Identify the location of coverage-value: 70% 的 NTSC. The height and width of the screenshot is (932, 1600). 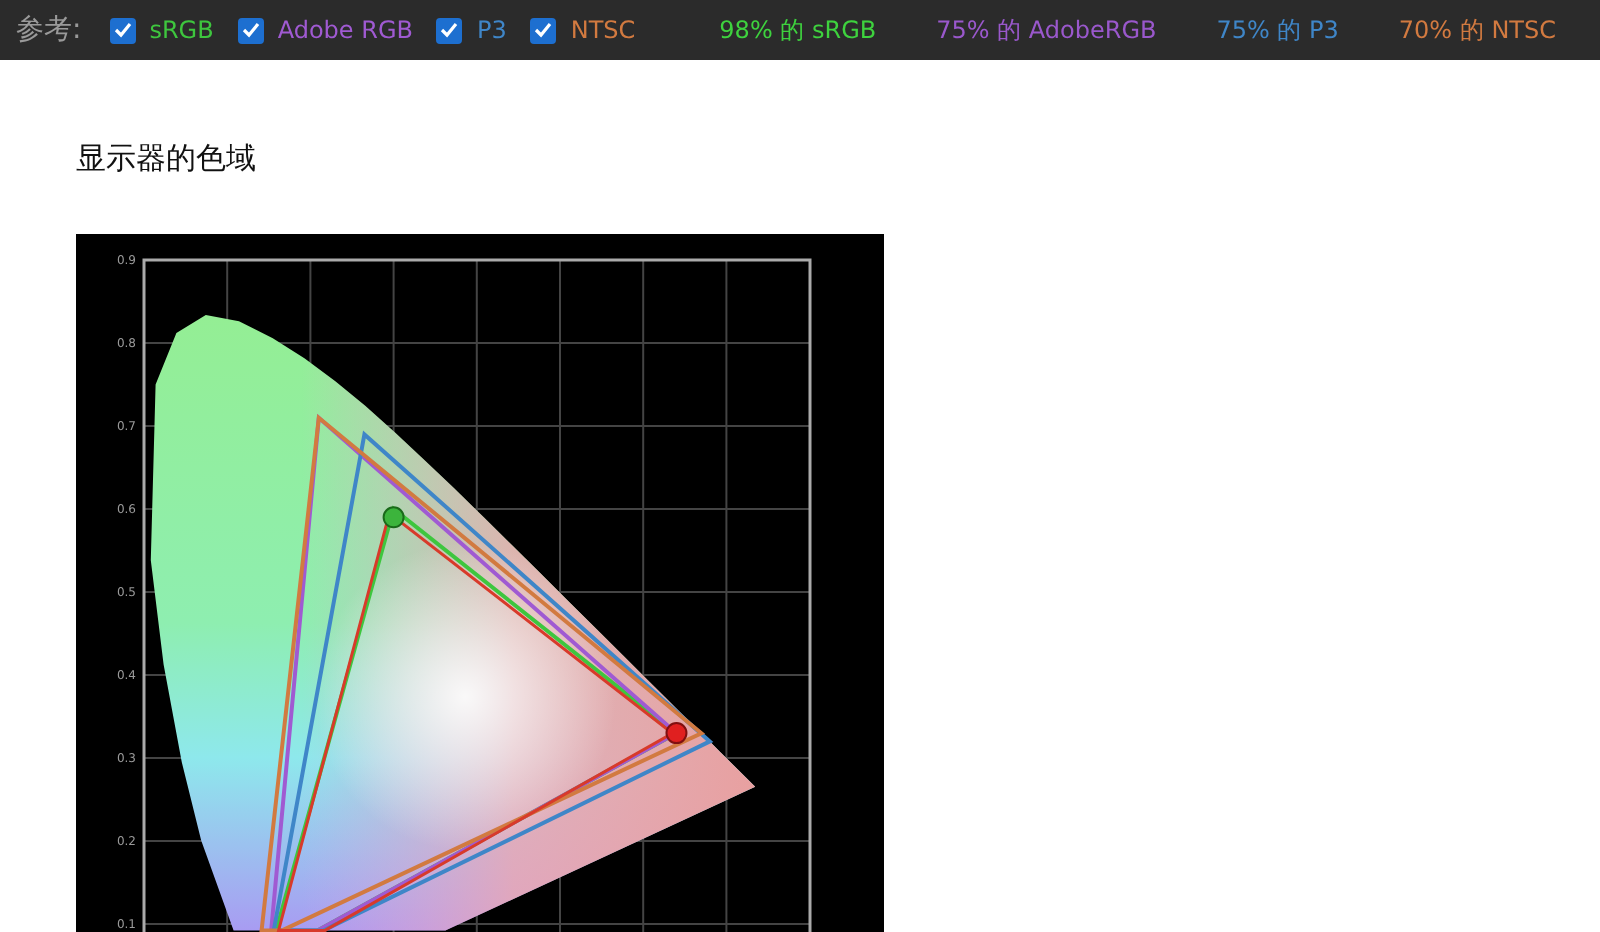
(1477, 30).